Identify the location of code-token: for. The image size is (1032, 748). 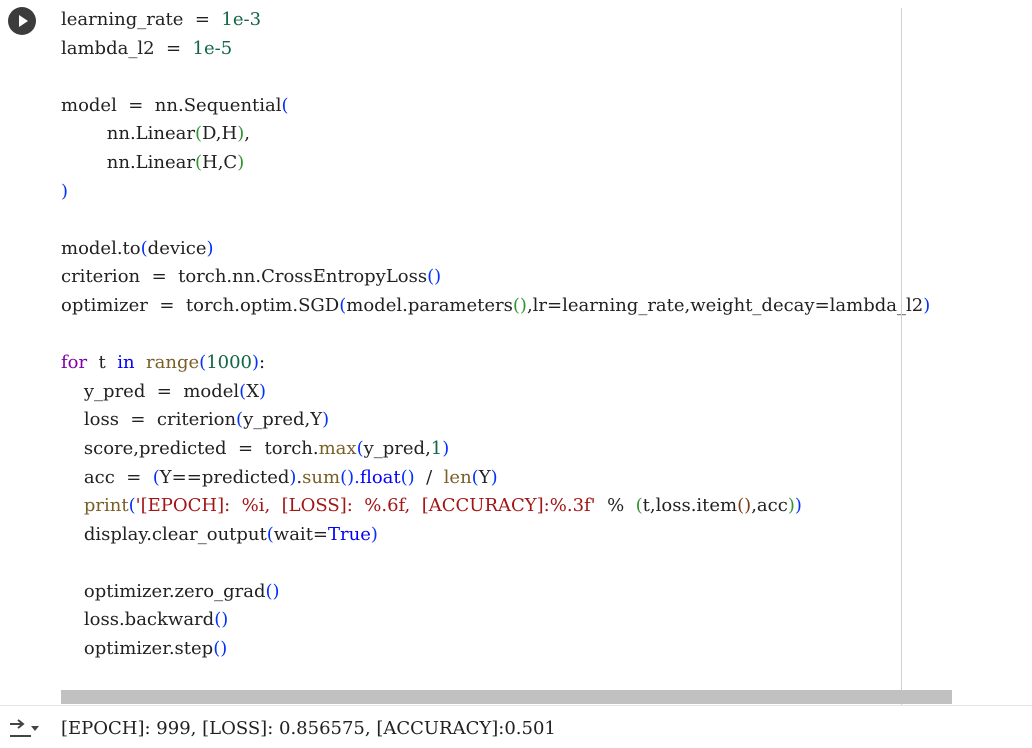
(74, 363).